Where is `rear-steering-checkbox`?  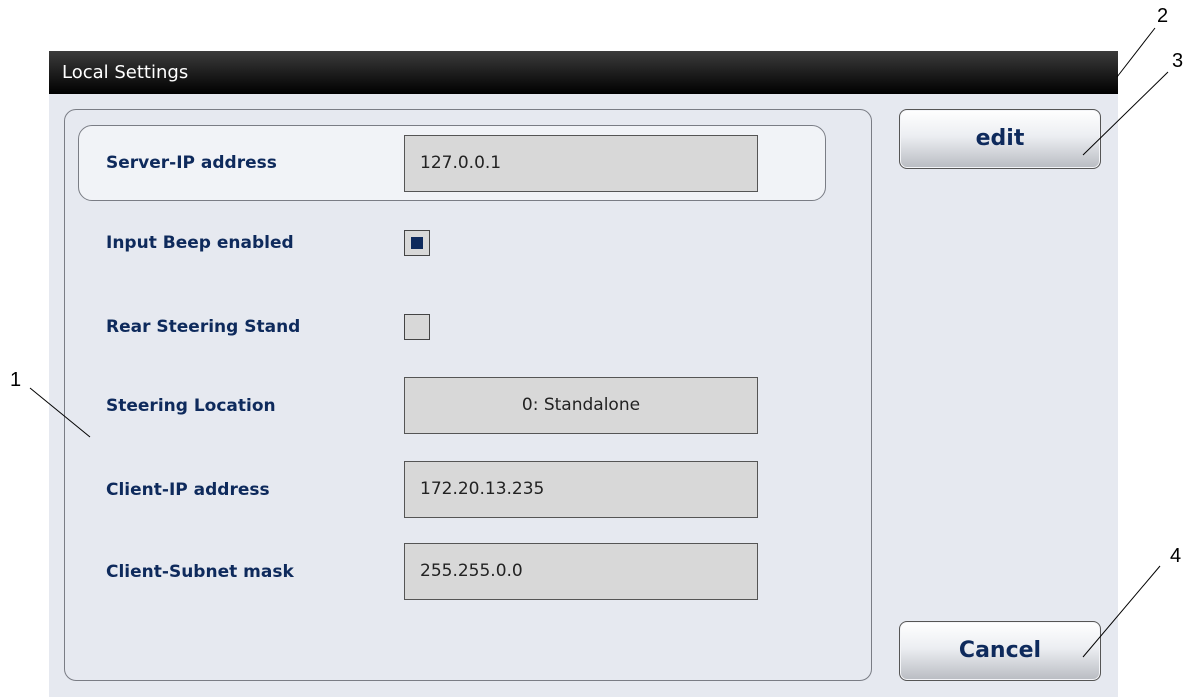
rear-steering-checkbox is located at coordinates (417, 327).